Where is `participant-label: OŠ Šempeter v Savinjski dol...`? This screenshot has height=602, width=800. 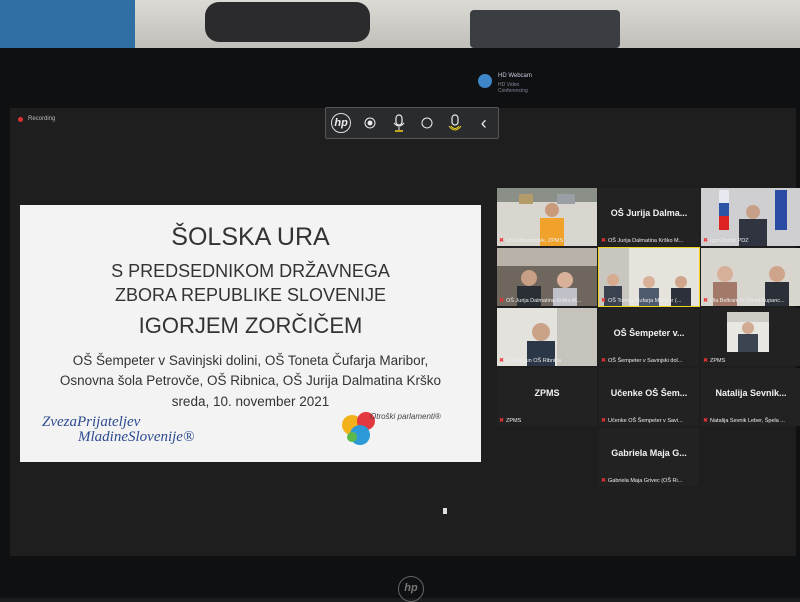
participant-label: OŠ Šempeter v Savinjski dol... is located at coordinates (645, 360).